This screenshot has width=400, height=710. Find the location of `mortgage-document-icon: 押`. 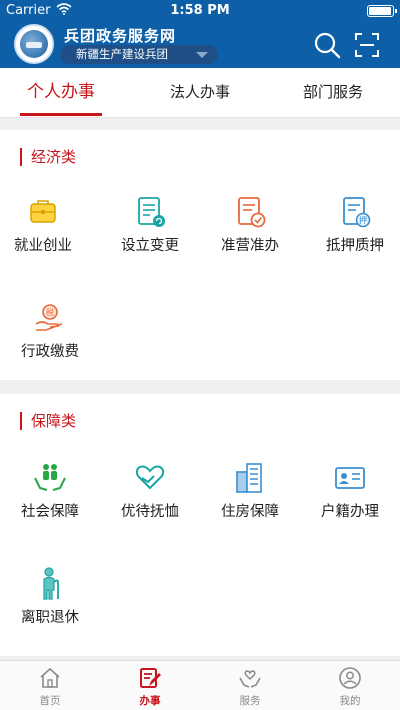

mortgage-document-icon: 押 is located at coordinates (357, 212).